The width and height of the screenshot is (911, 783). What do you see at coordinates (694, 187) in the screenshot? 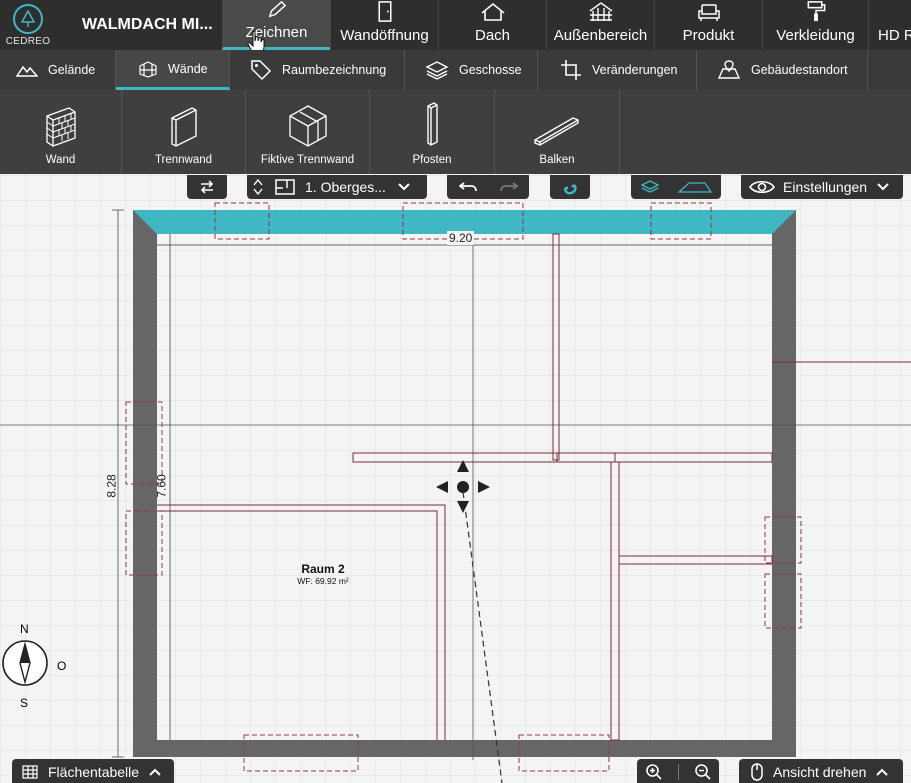
I see `roof-outline-icon` at bounding box center [694, 187].